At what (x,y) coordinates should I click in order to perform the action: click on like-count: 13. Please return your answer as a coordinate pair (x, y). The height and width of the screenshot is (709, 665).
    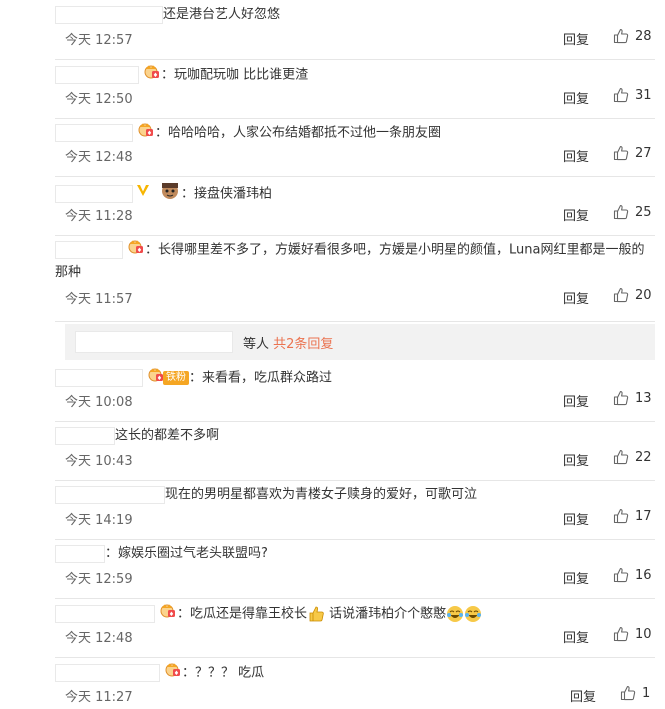
    Looking at the image, I should click on (643, 398).